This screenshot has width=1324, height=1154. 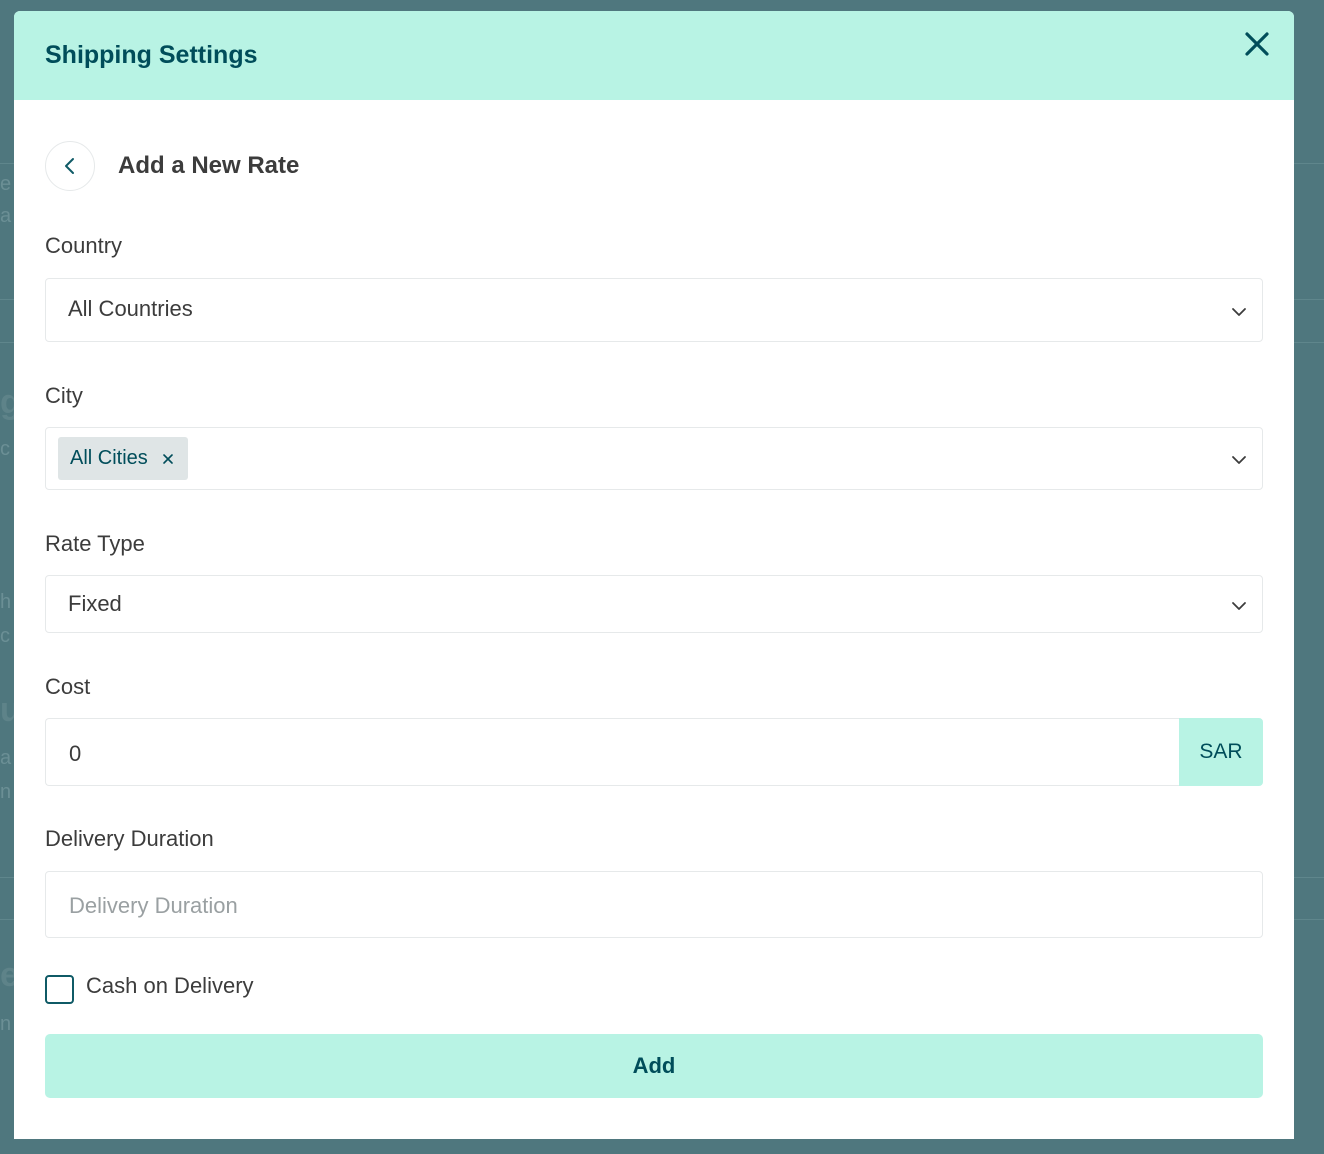 I want to click on rate-type-select: Fixed, so click(x=654, y=604).